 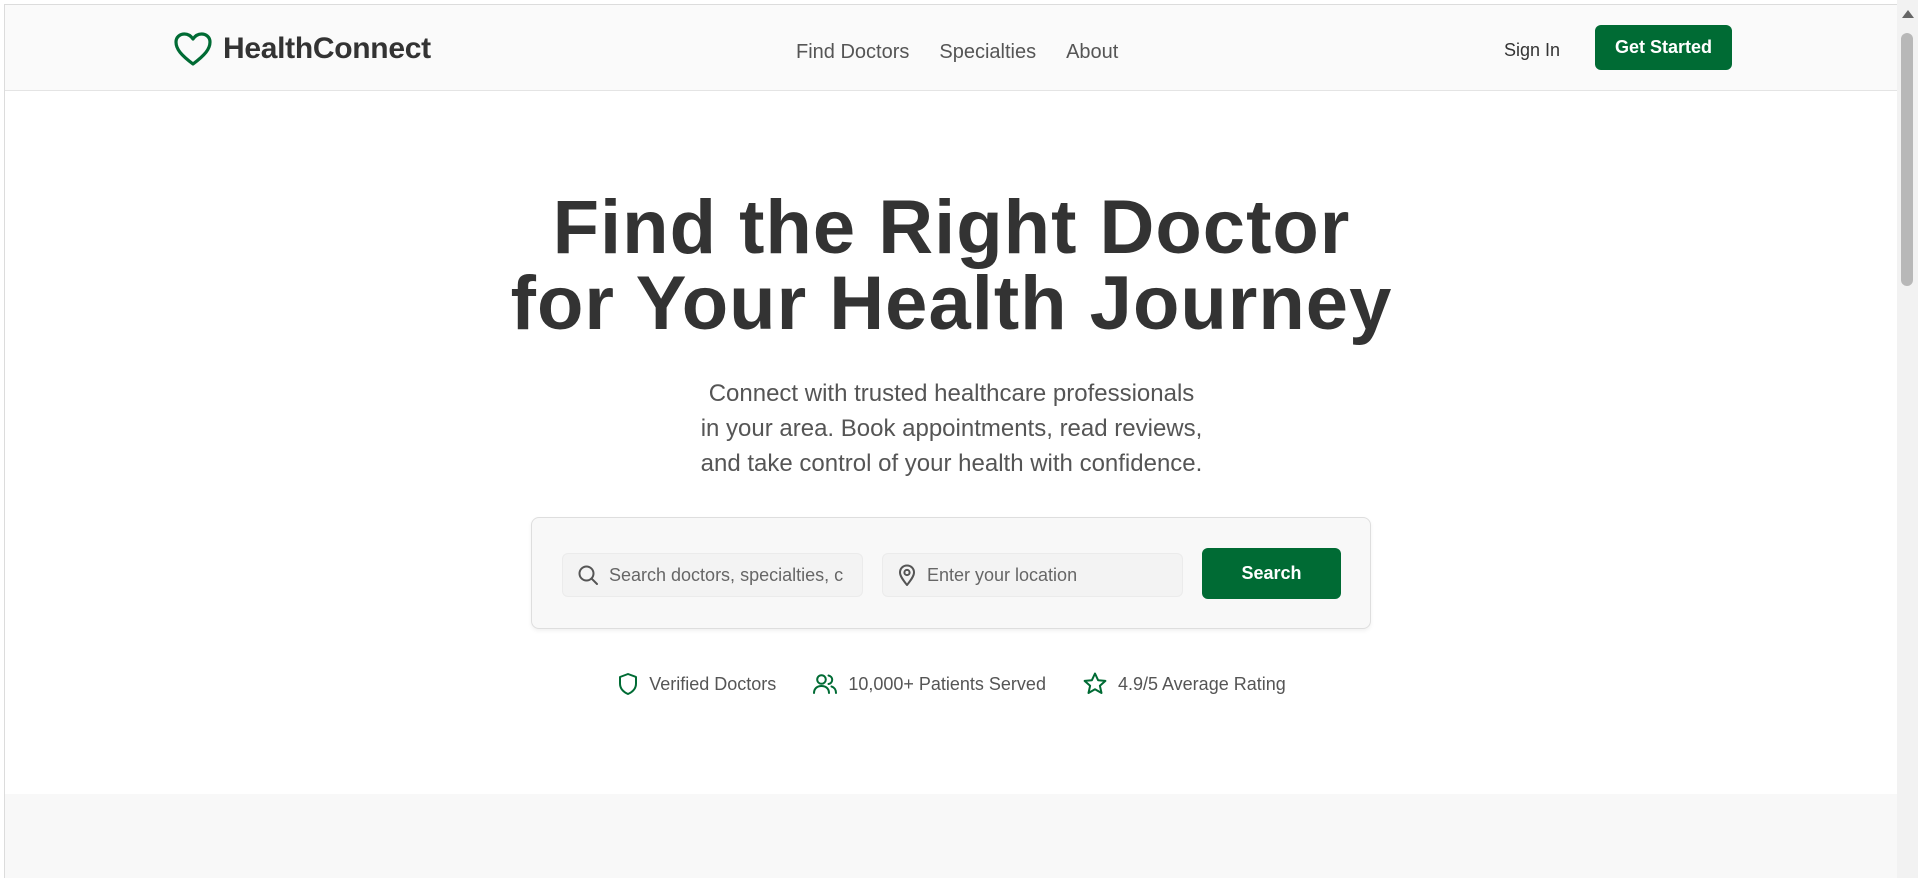 What do you see at coordinates (1095, 683) in the screenshot?
I see `star-icon` at bounding box center [1095, 683].